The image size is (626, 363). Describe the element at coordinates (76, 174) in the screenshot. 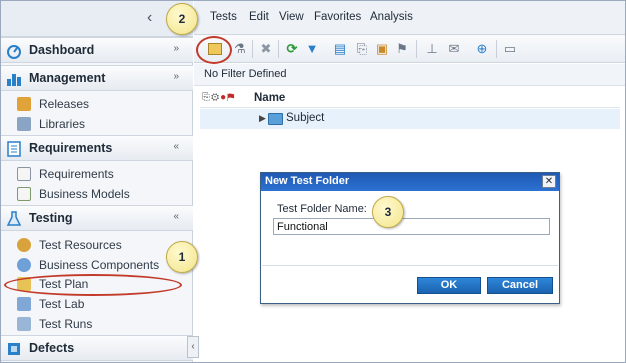

I see `sidebar-item-label: Requirements` at that location.